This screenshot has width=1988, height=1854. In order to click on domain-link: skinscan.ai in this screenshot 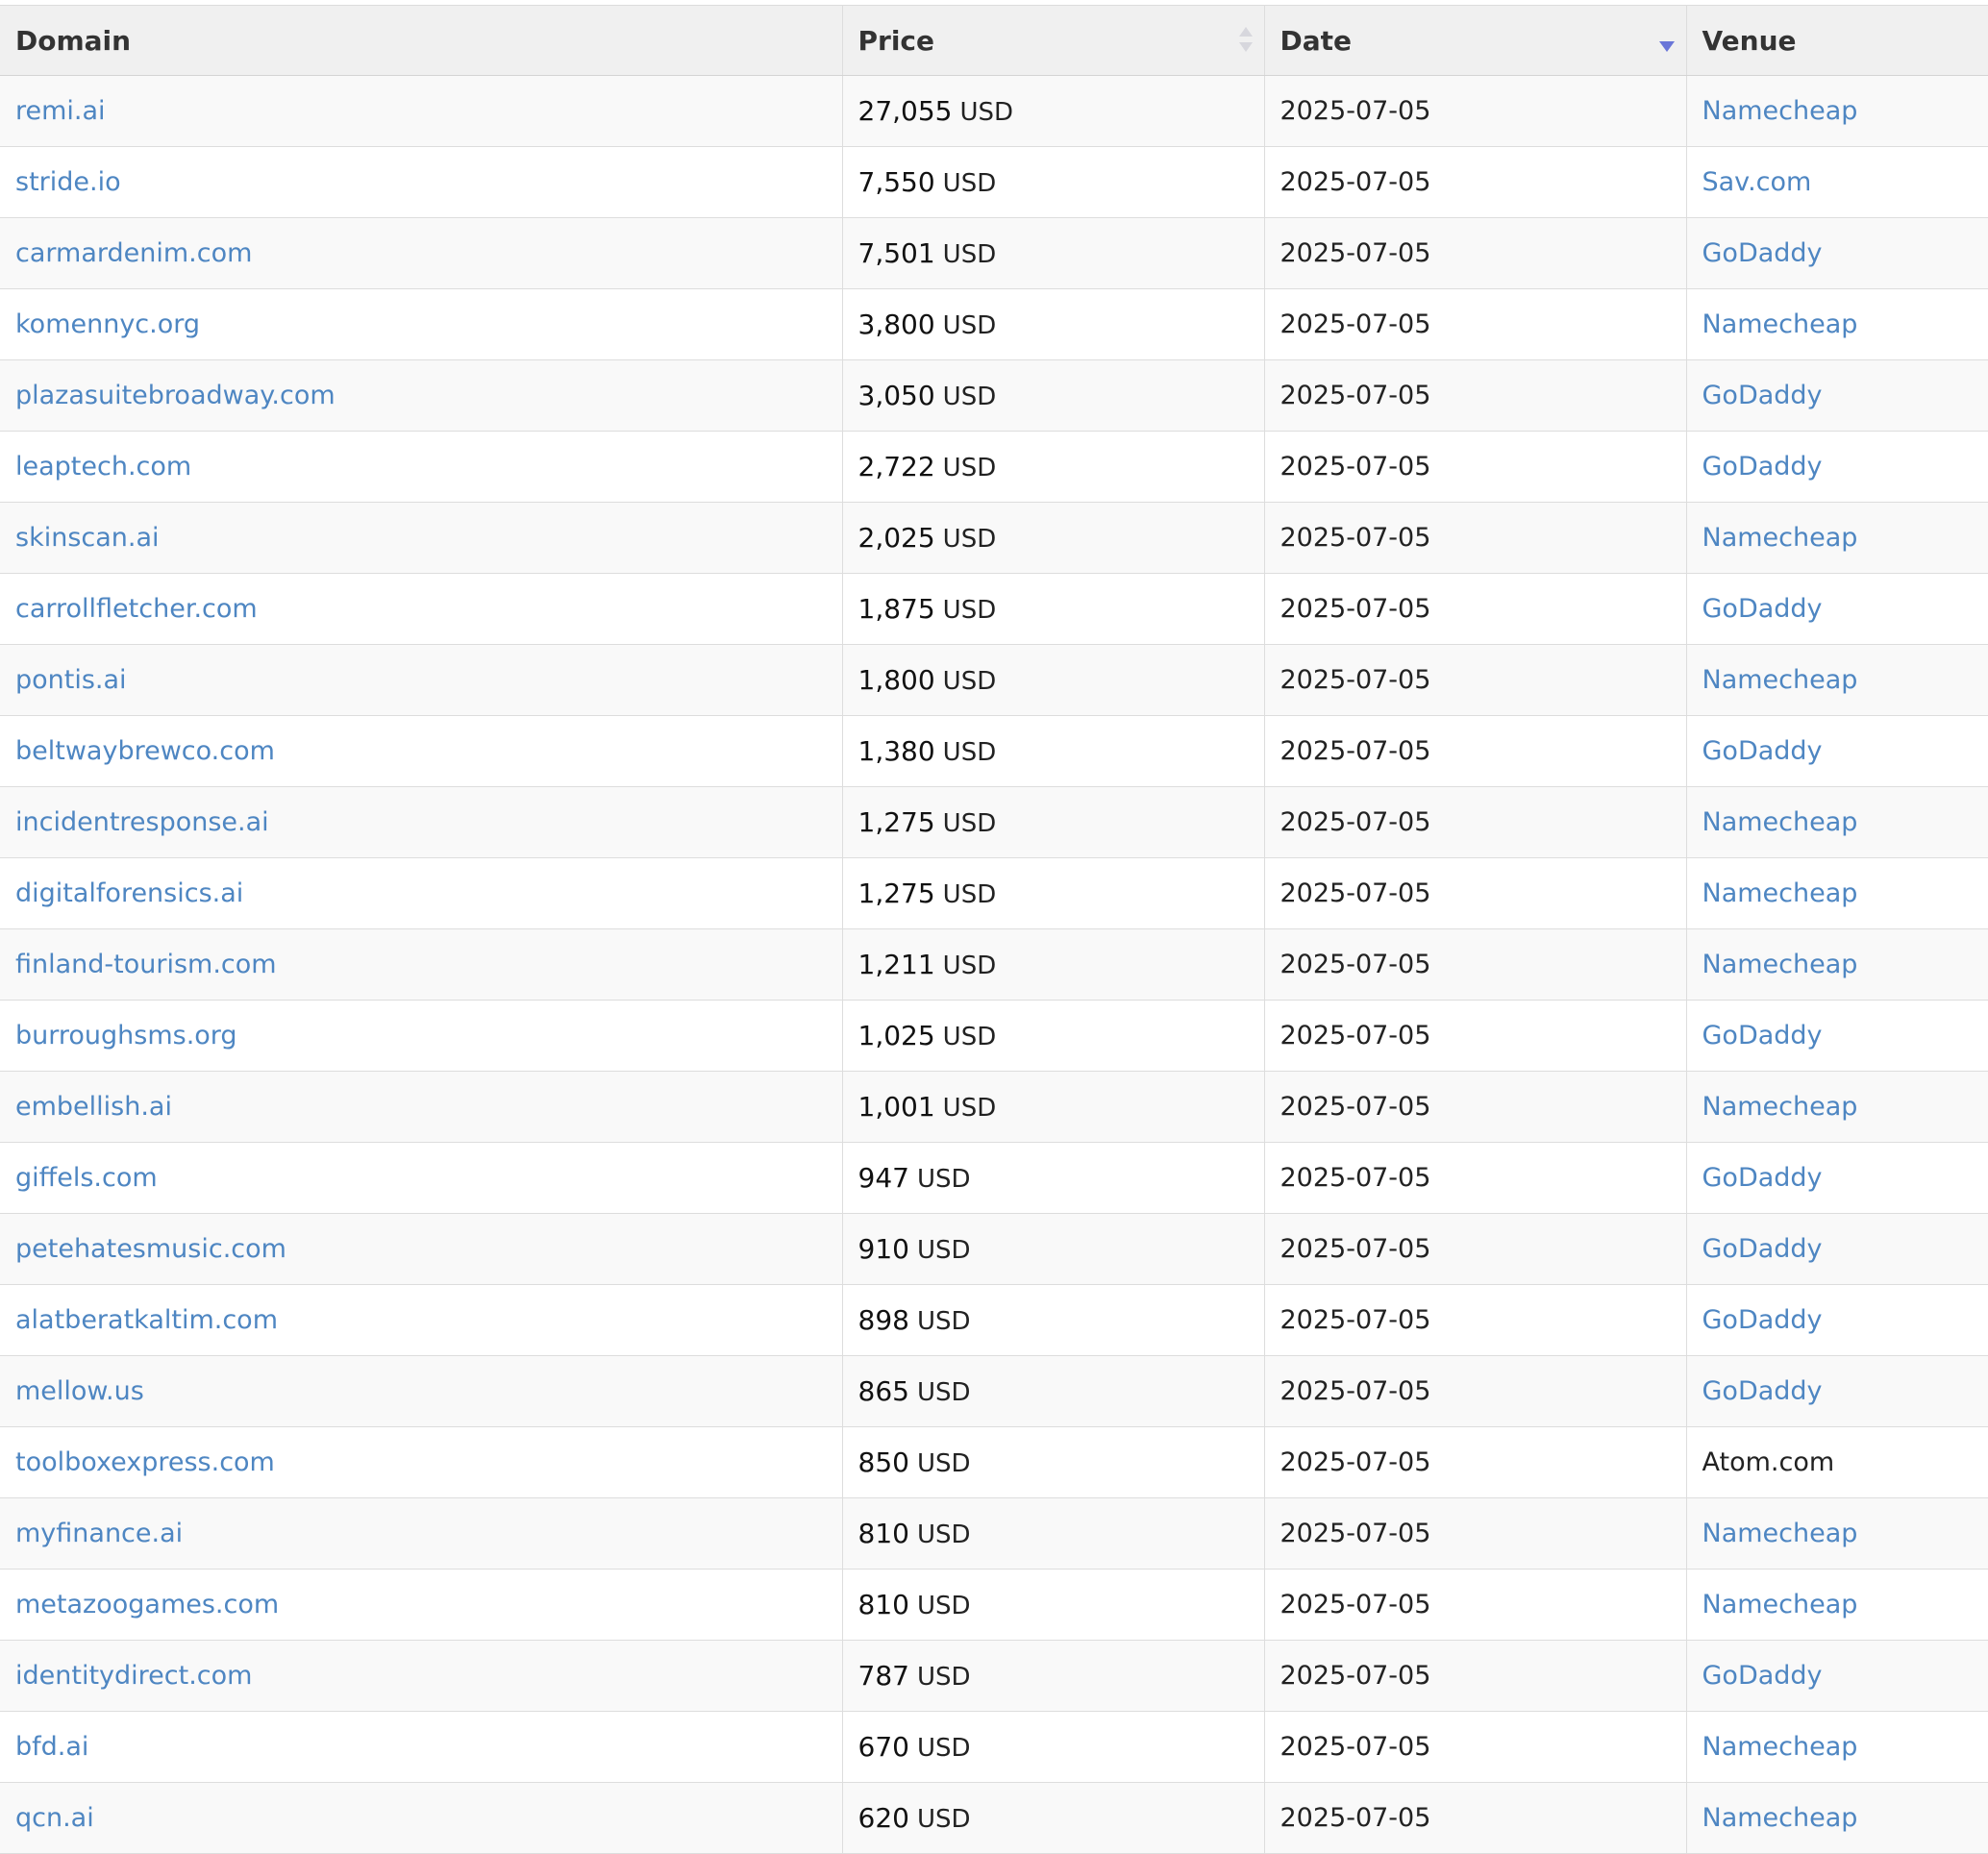, I will do `click(88, 538)`.